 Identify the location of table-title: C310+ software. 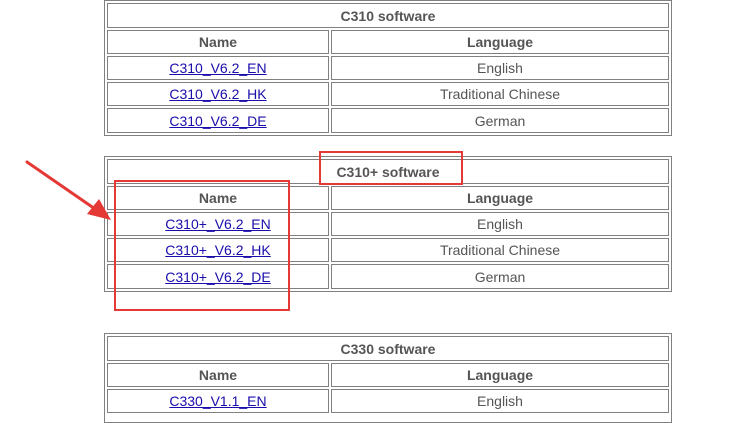
(388, 171).